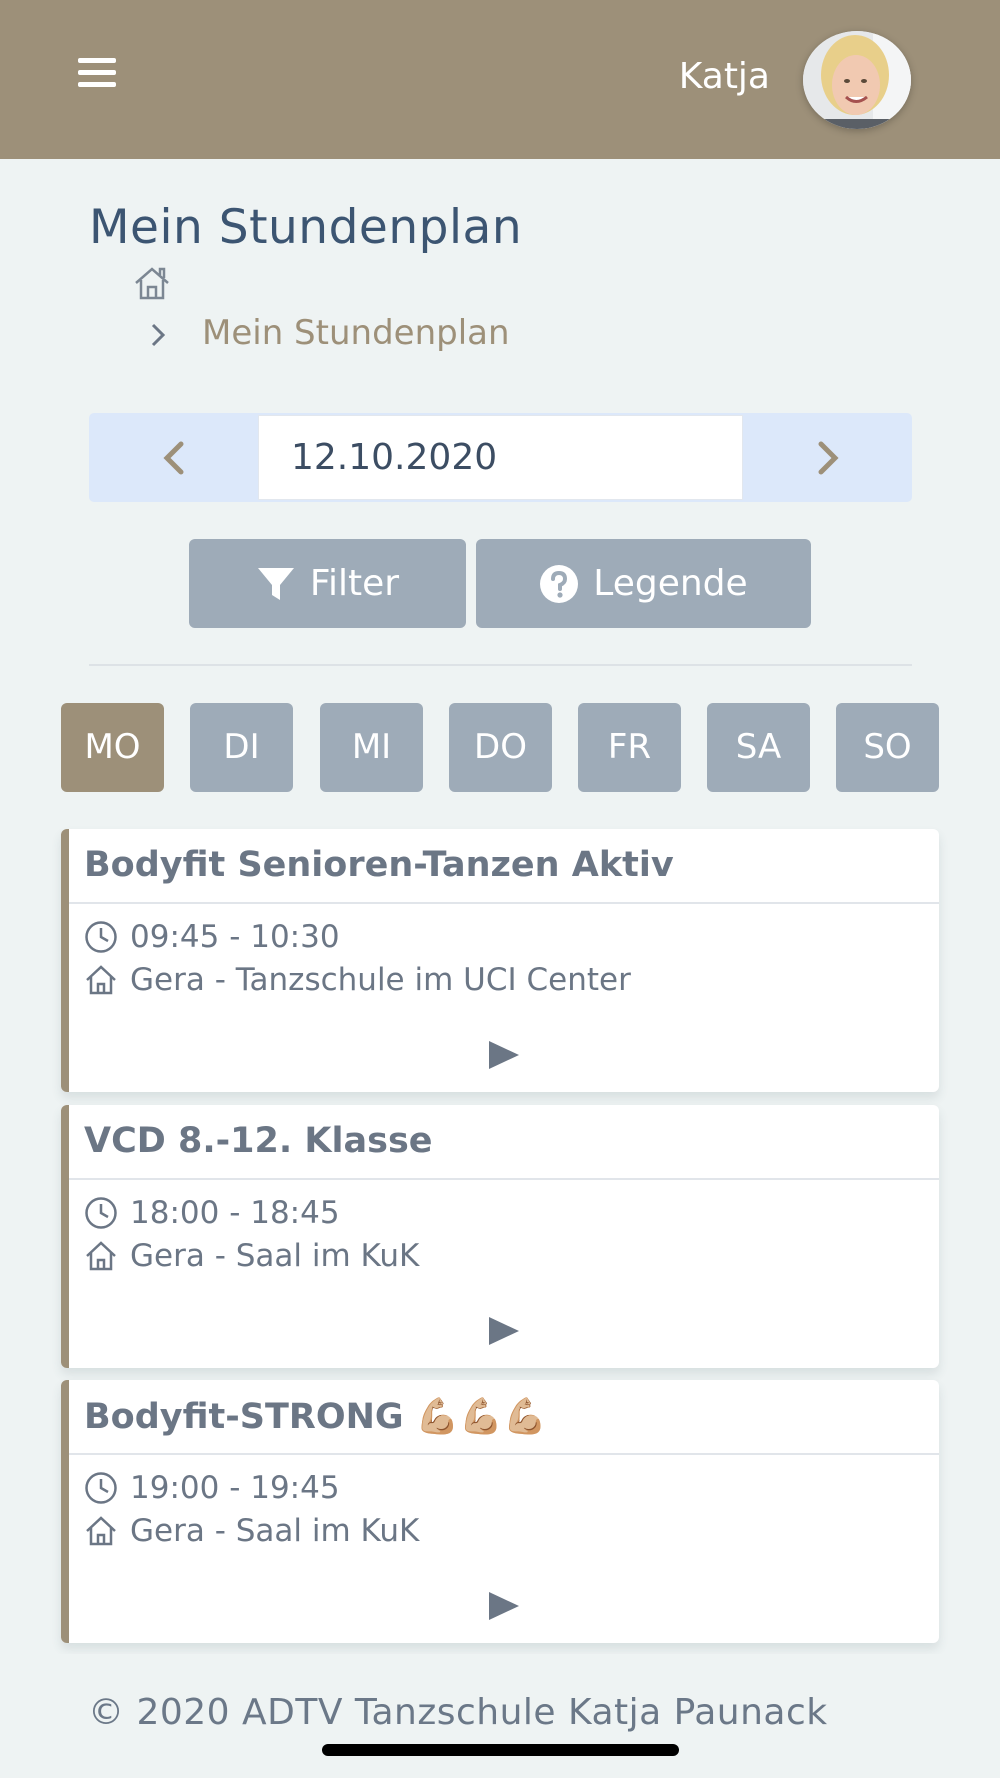  Describe the element at coordinates (275, 583) in the screenshot. I see `filter-icon` at that location.